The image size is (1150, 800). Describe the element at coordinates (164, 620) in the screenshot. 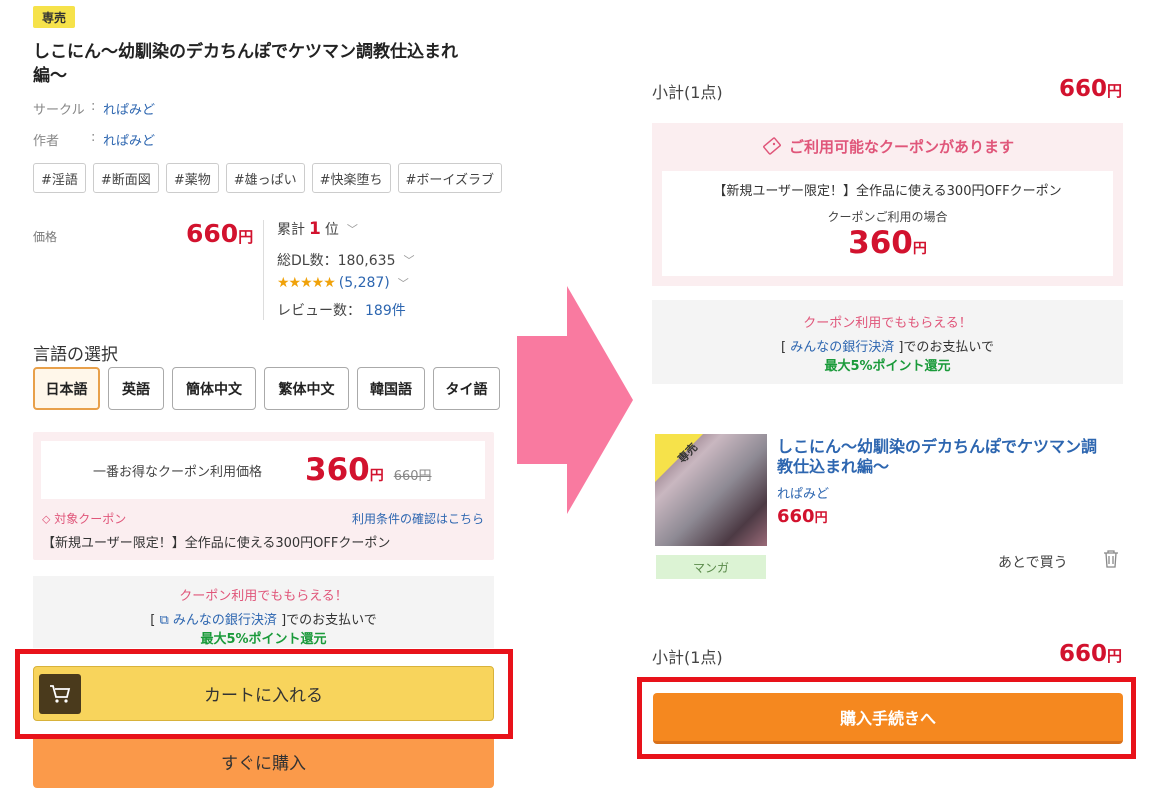

I see `external-link-icon: ⧉` at that location.